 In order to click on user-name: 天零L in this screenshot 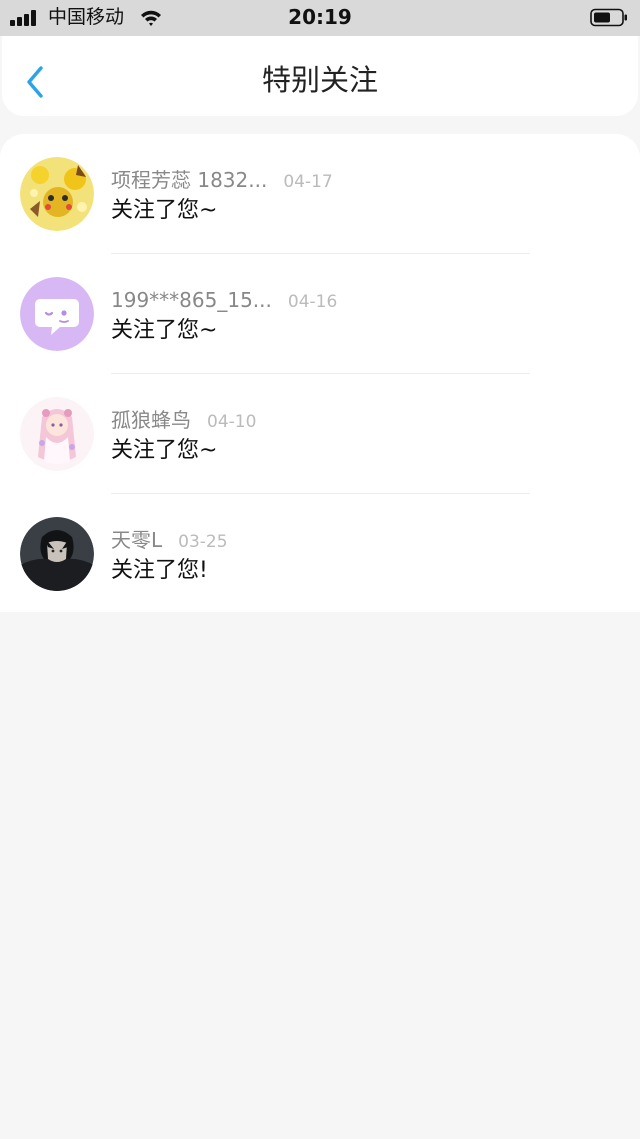, I will do `click(136, 540)`.